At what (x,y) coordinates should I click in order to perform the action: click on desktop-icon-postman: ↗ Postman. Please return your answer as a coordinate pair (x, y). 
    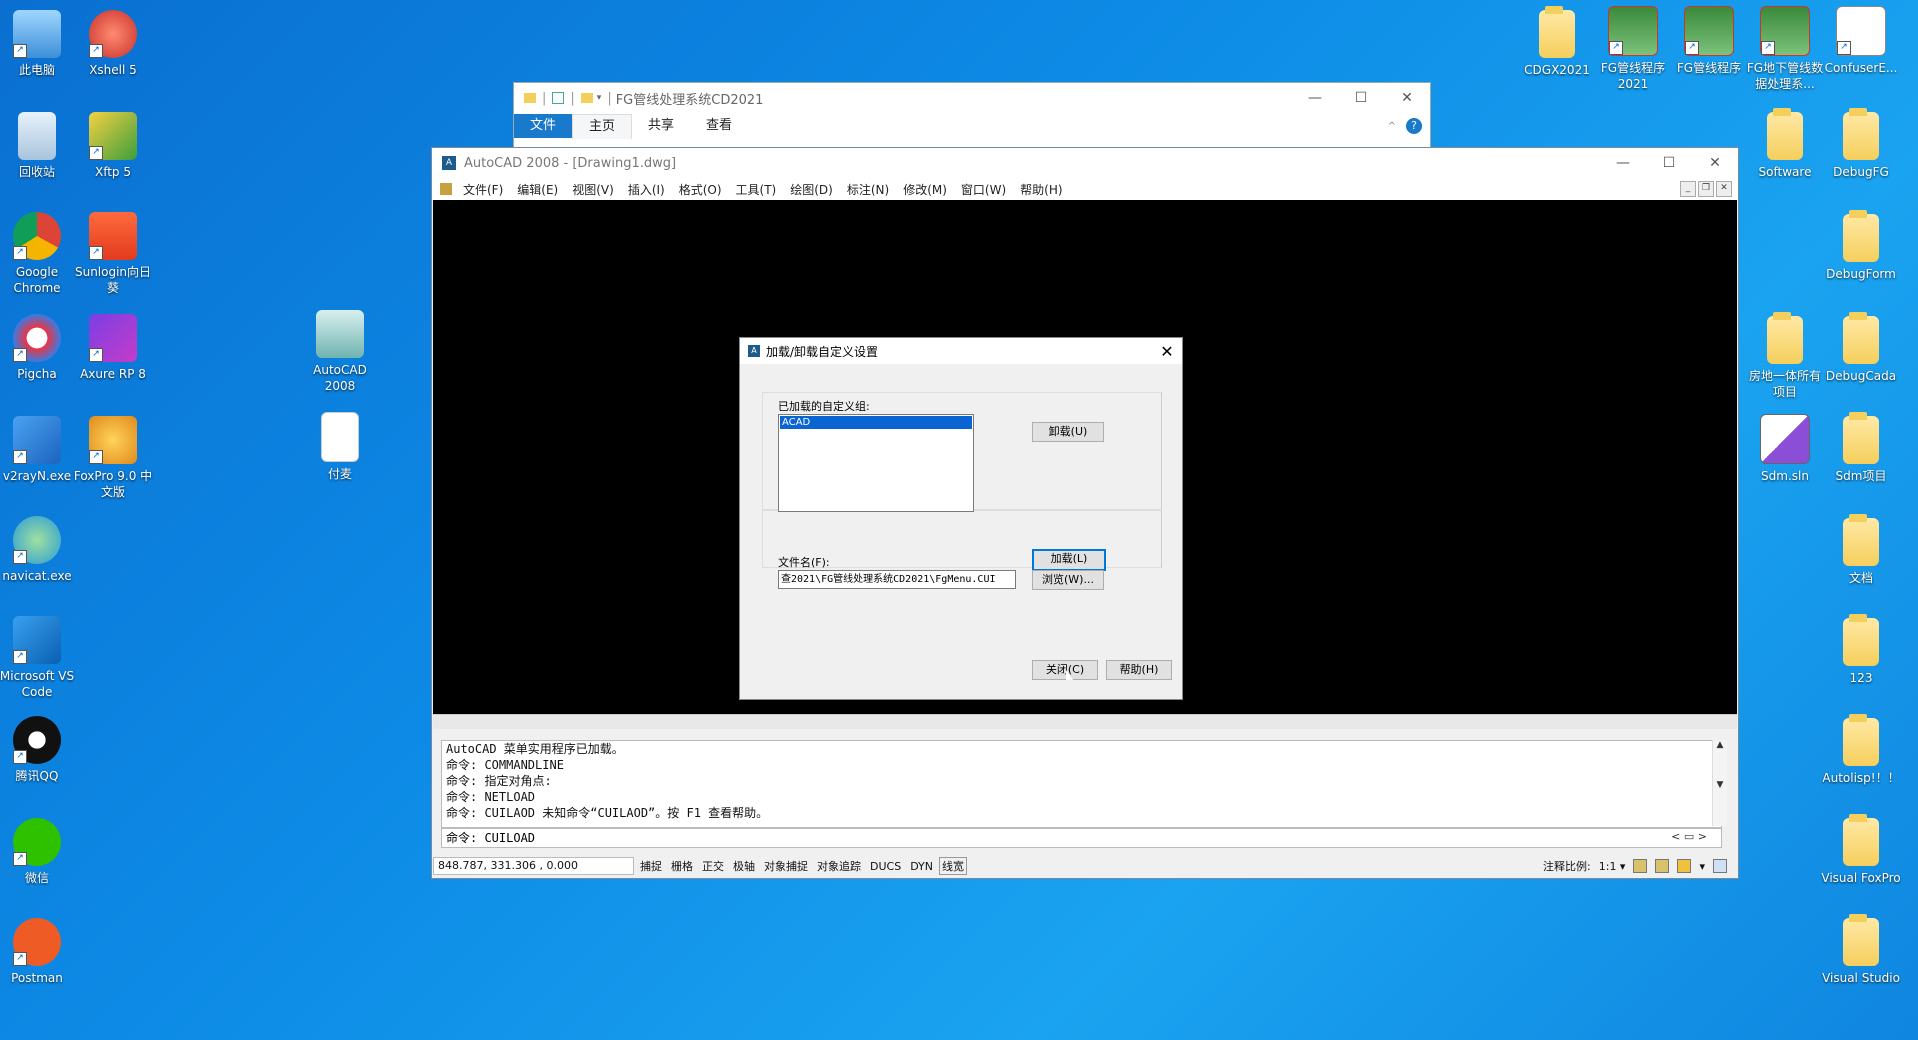
    Looking at the image, I should click on (38, 952).